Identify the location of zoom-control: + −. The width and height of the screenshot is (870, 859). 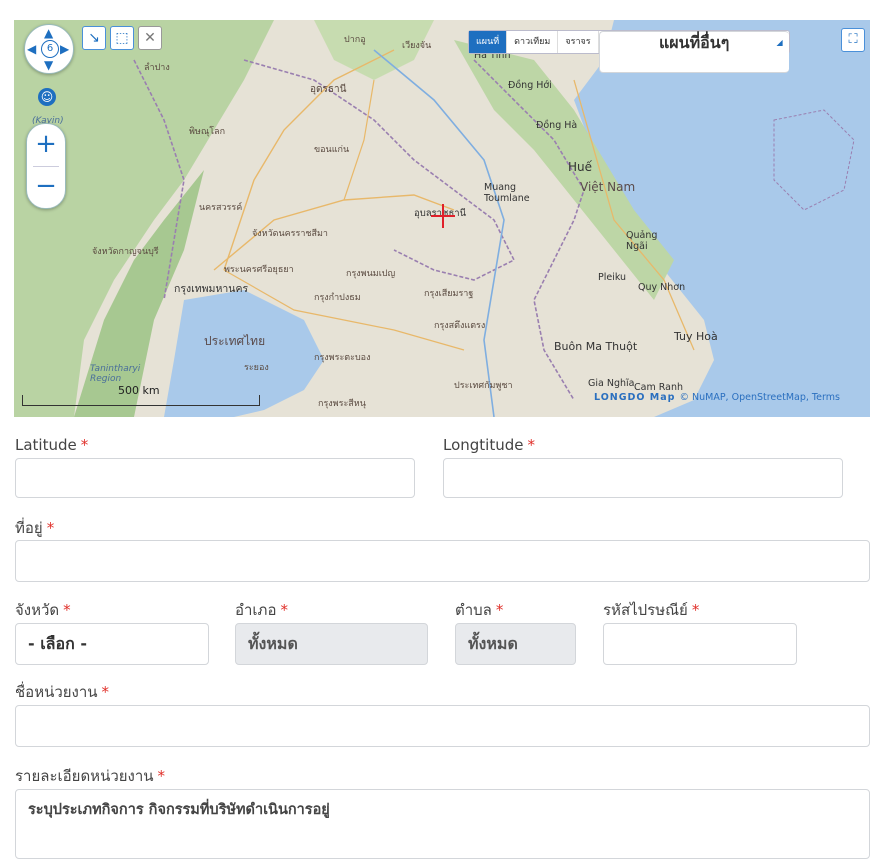
(46, 166).